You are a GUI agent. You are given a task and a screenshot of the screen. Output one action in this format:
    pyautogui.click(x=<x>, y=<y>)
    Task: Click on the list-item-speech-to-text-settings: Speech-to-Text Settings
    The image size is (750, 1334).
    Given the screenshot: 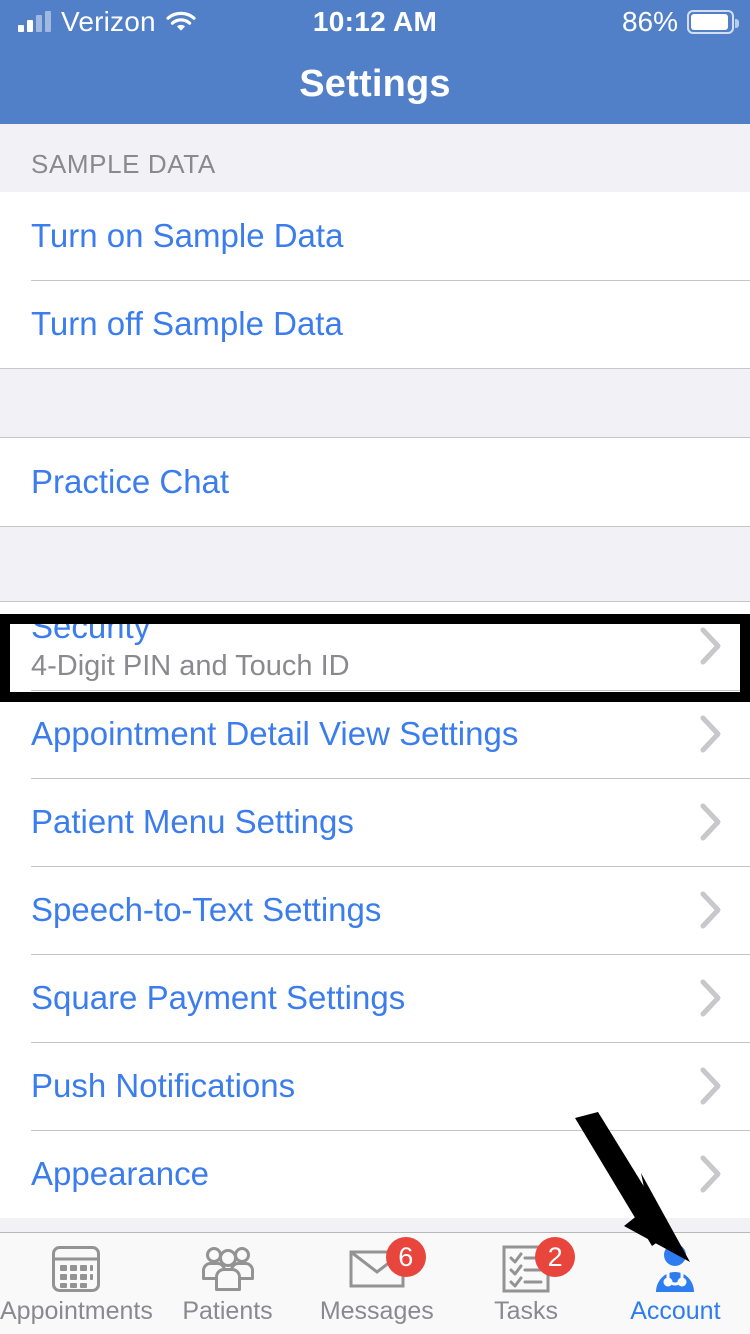 What is the action you would take?
    pyautogui.click(x=375, y=910)
    